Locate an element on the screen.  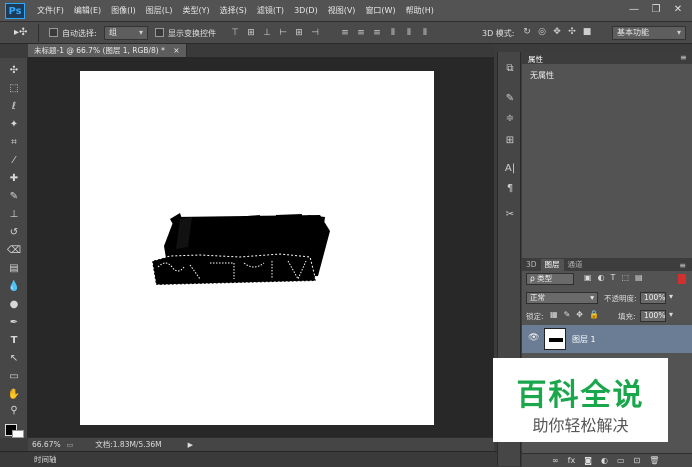
align-top-icon: ⊤ is located at coordinates (235, 33).